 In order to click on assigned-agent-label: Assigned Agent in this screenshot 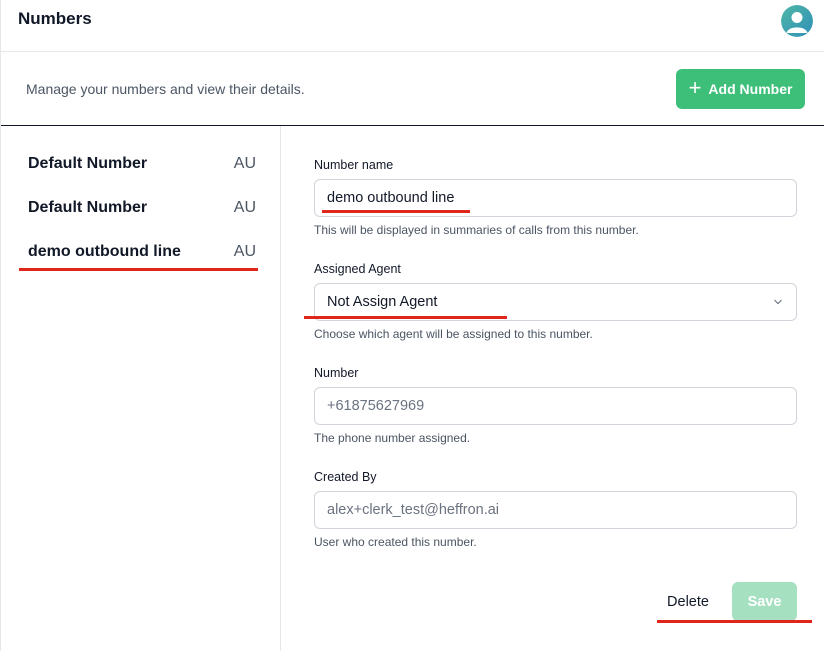, I will do `click(357, 269)`.